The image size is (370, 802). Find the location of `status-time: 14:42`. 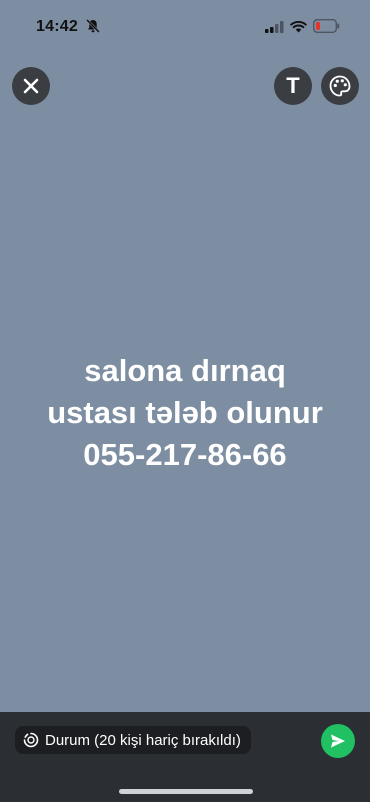

status-time: 14:42 is located at coordinates (57, 26).